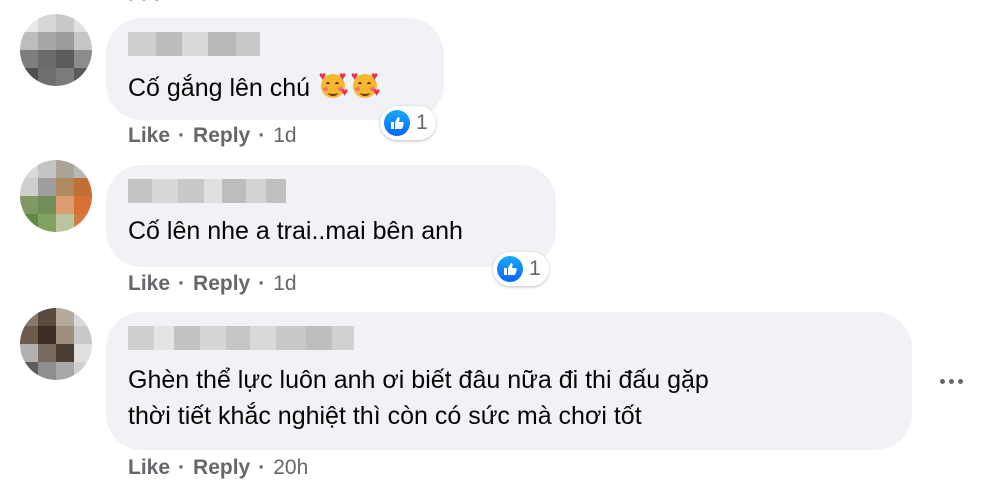 This screenshot has width=996, height=490. I want to click on comment-text: Cố gắng lên chú ♥ ♥ ♥ ♥ ♥ ♥, so click(254, 88).